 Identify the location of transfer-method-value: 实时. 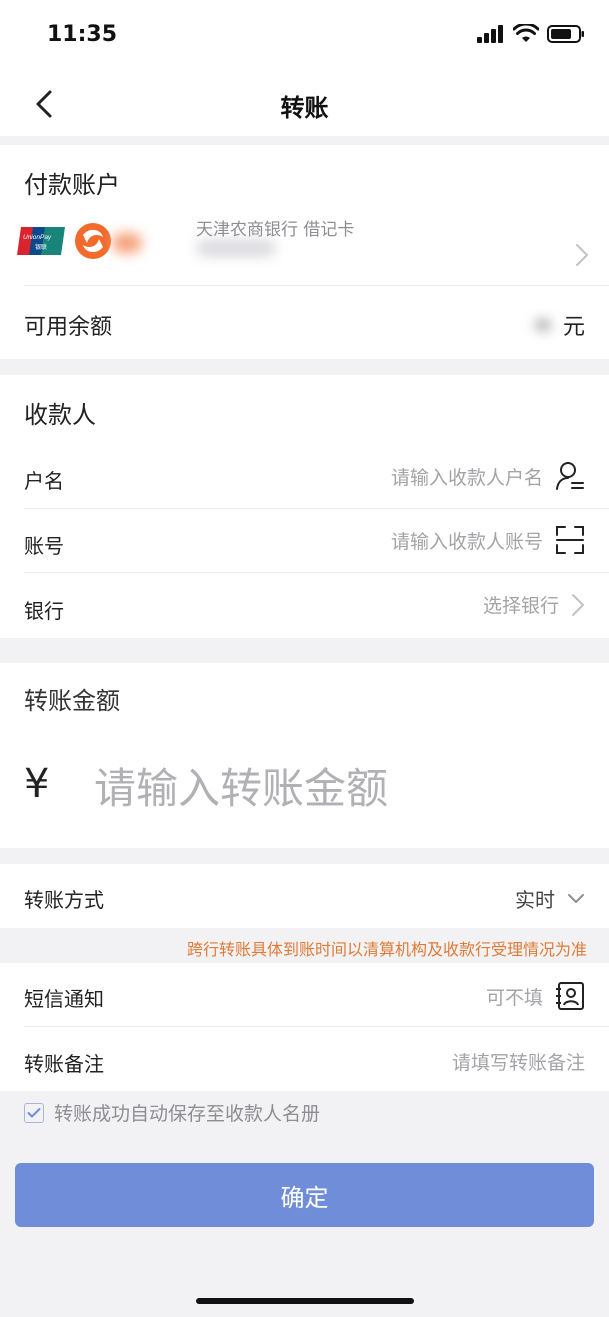
(535, 900).